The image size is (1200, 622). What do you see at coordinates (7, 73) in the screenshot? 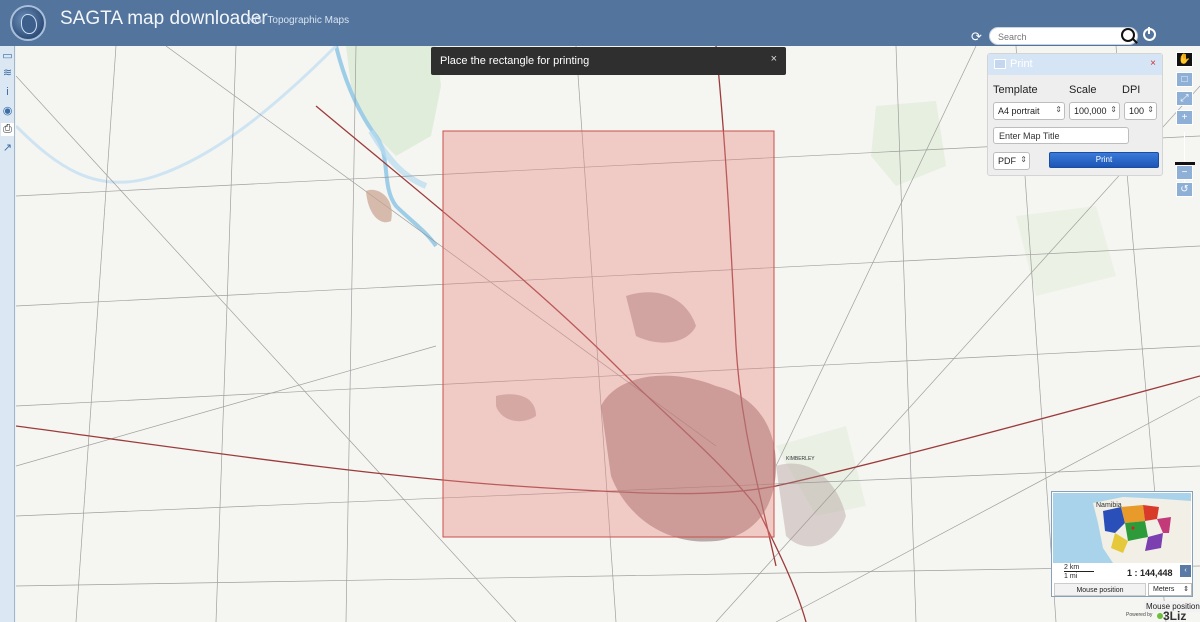
I see `layers-icon: ≋` at bounding box center [7, 73].